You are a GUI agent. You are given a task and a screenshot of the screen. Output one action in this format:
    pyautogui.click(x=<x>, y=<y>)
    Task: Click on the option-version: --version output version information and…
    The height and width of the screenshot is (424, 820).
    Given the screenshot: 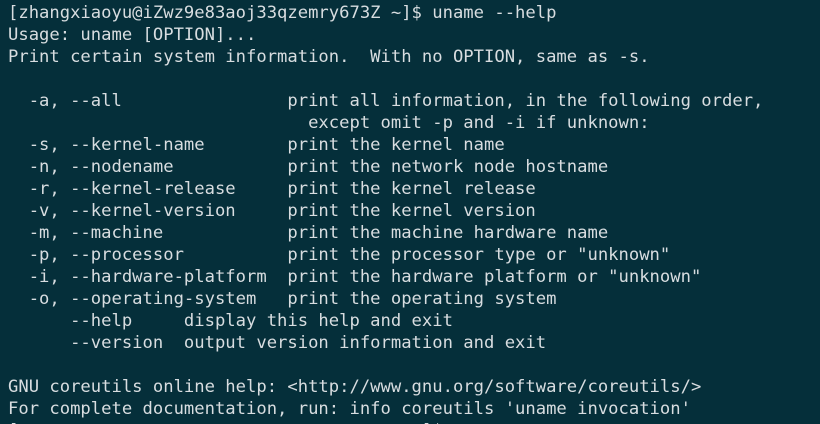 What is the action you would take?
    pyautogui.click(x=277, y=343)
    